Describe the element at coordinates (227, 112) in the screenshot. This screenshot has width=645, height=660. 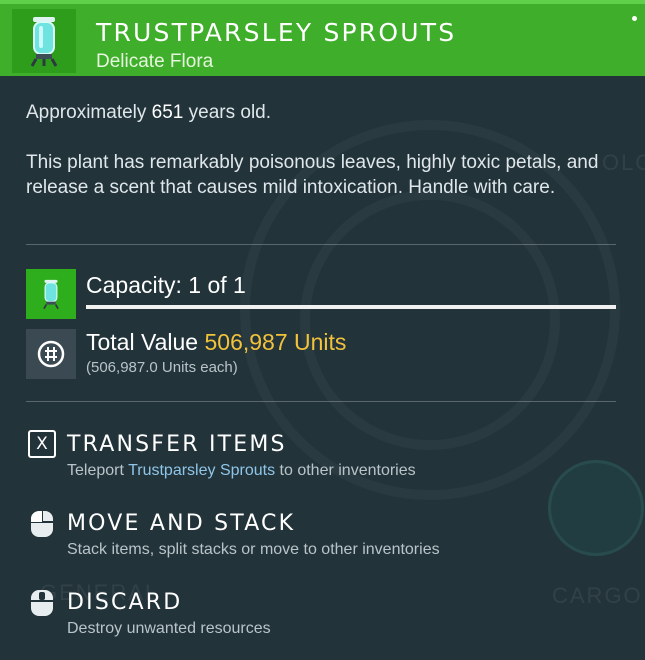
I see `age-suffix: years old.` at that location.